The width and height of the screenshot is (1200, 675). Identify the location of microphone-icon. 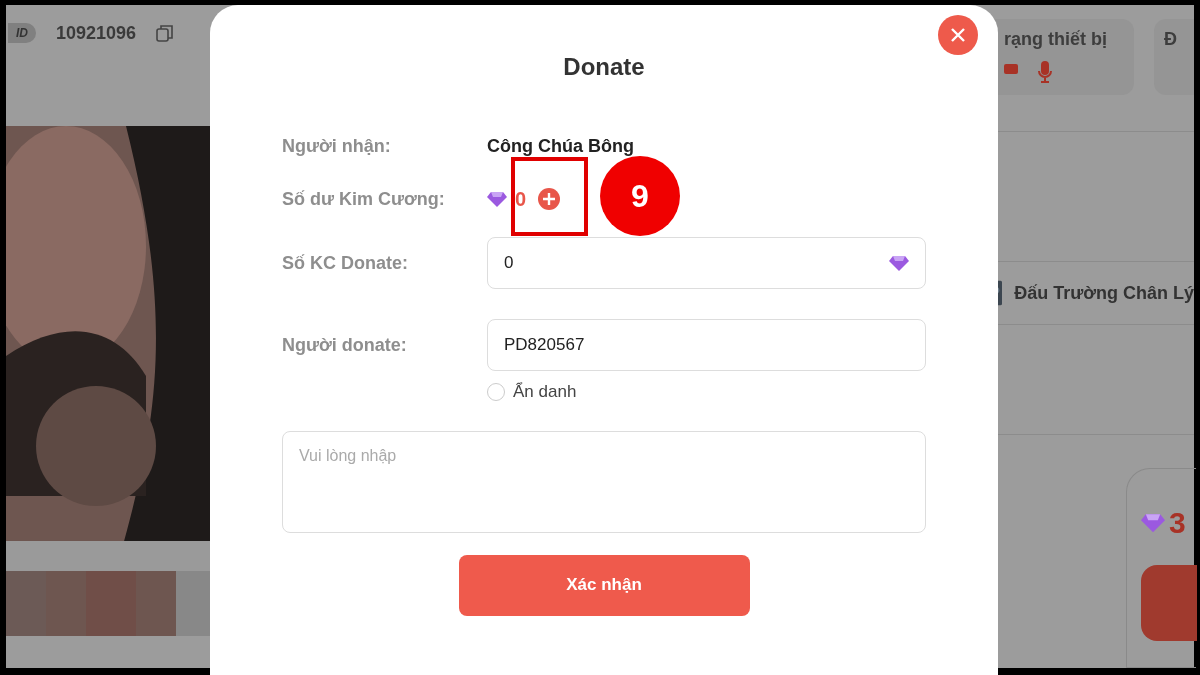
(1045, 72).